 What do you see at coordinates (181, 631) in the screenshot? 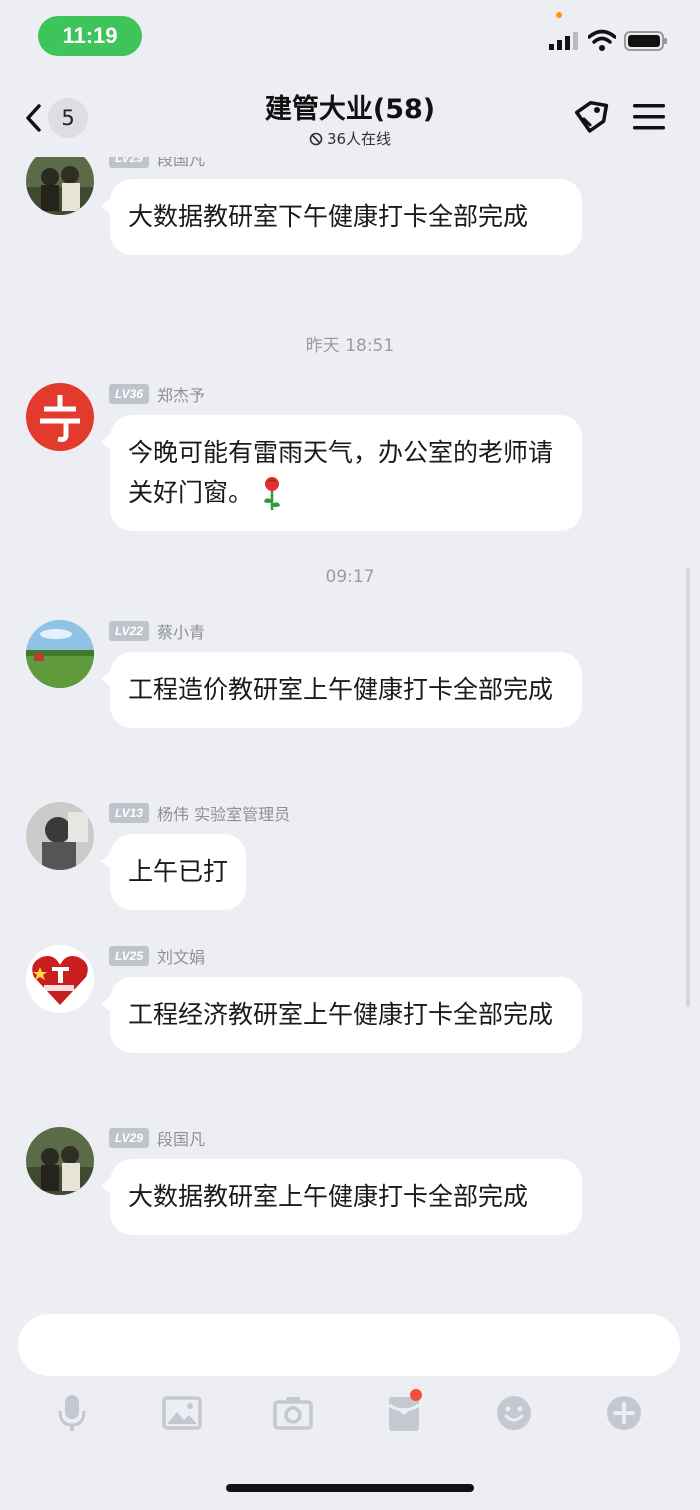
I see `sender-name: 蔡小青` at bounding box center [181, 631].